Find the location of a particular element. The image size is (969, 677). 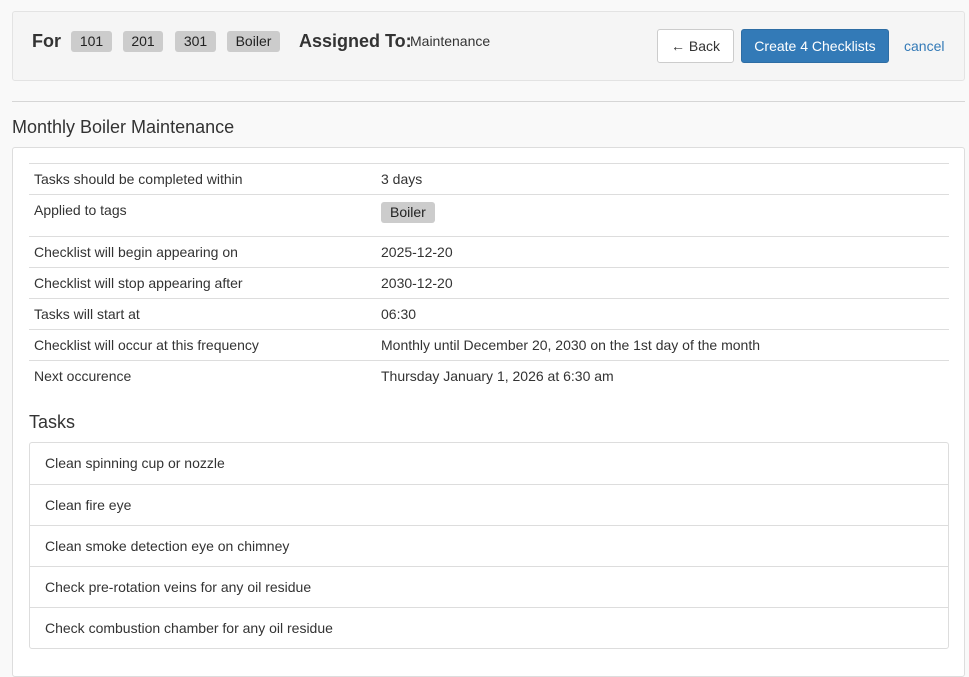

detail-label: Applied to tags is located at coordinates (202, 215).